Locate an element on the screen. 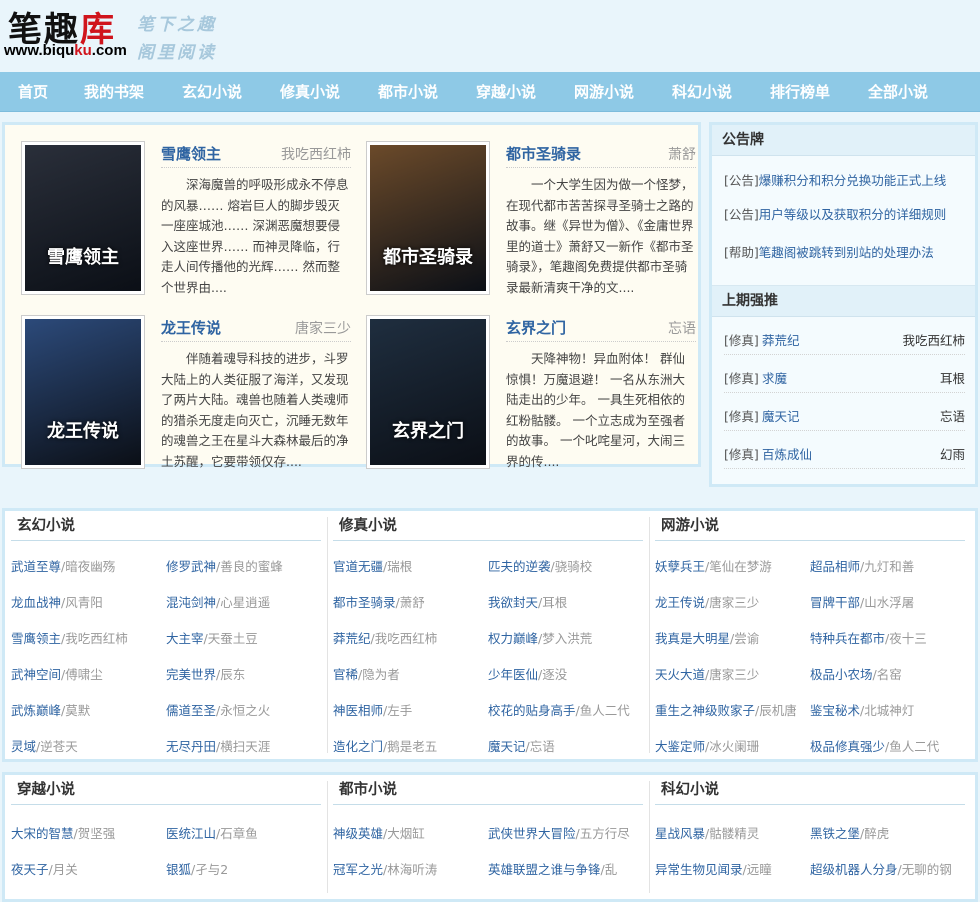 This screenshot has height=902, width=980. book-link: 完美世界 is located at coordinates (191, 674).